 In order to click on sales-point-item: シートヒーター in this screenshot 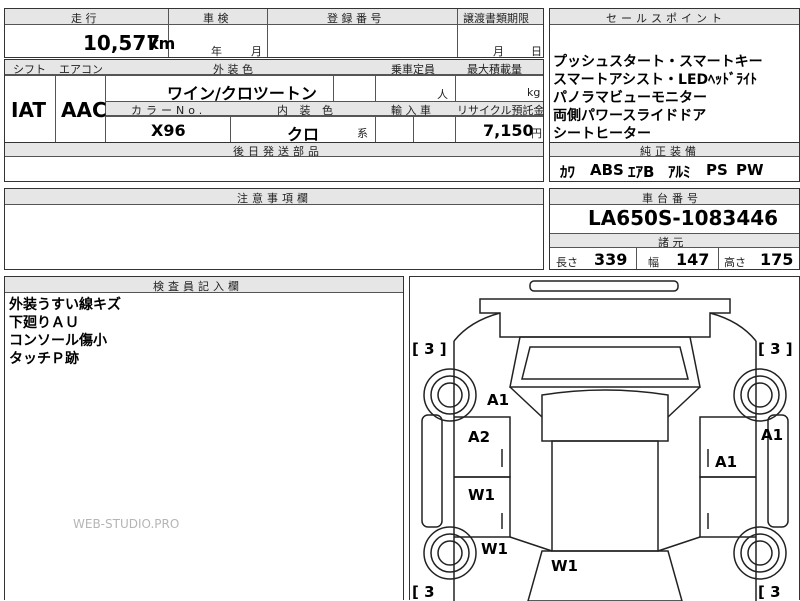, I will do `click(602, 134)`.